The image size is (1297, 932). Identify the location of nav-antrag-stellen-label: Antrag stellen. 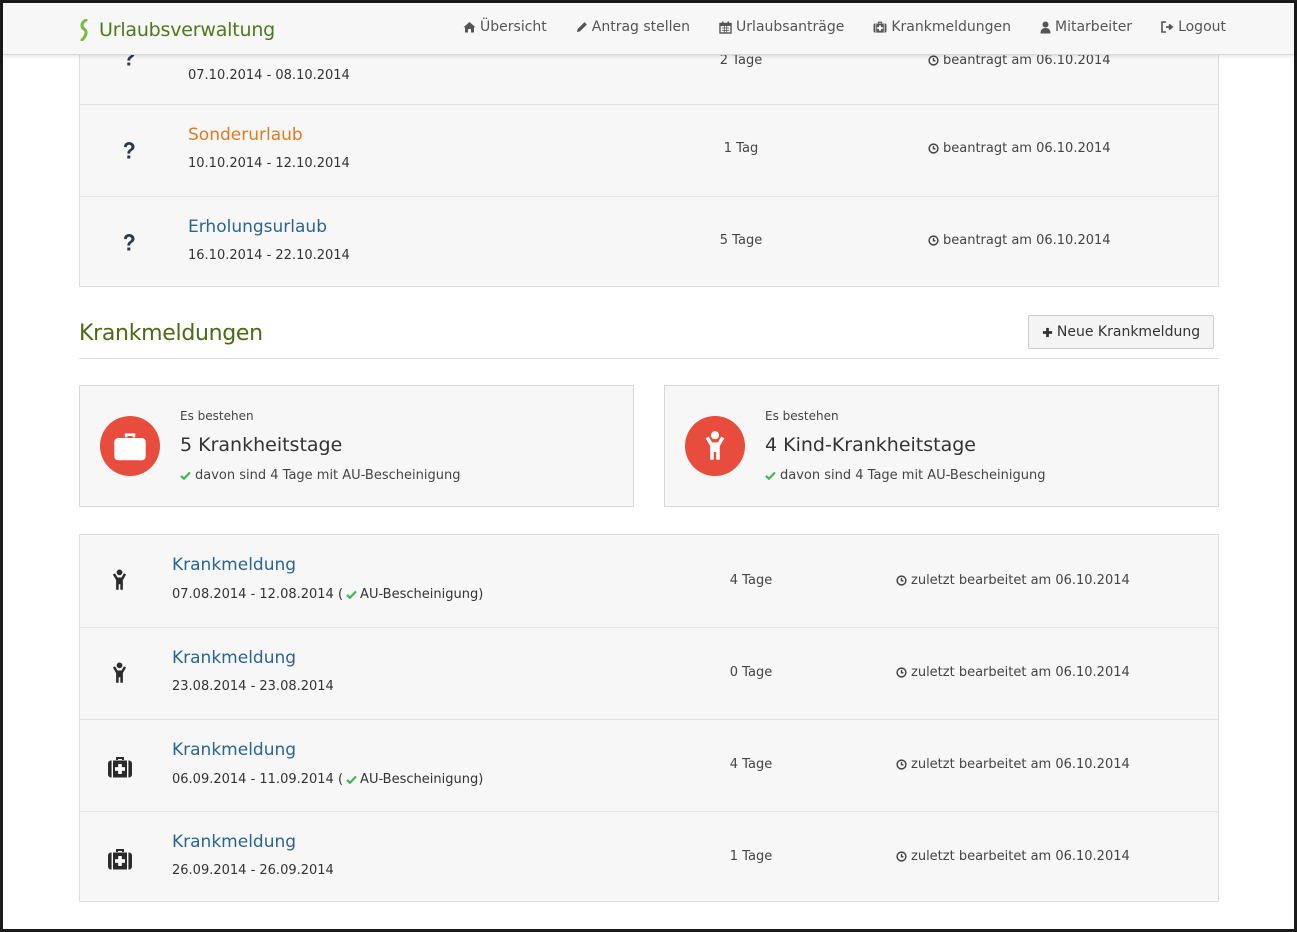
(641, 27).